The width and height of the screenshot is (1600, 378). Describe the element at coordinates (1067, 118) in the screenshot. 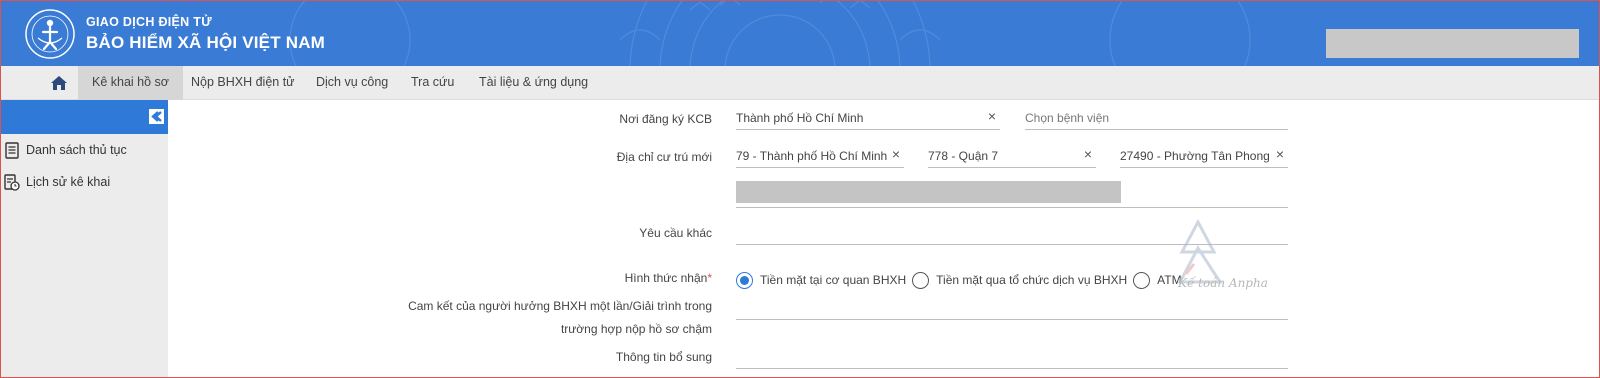

I see `hospital-placeholder: Chọn bệnh viện` at that location.